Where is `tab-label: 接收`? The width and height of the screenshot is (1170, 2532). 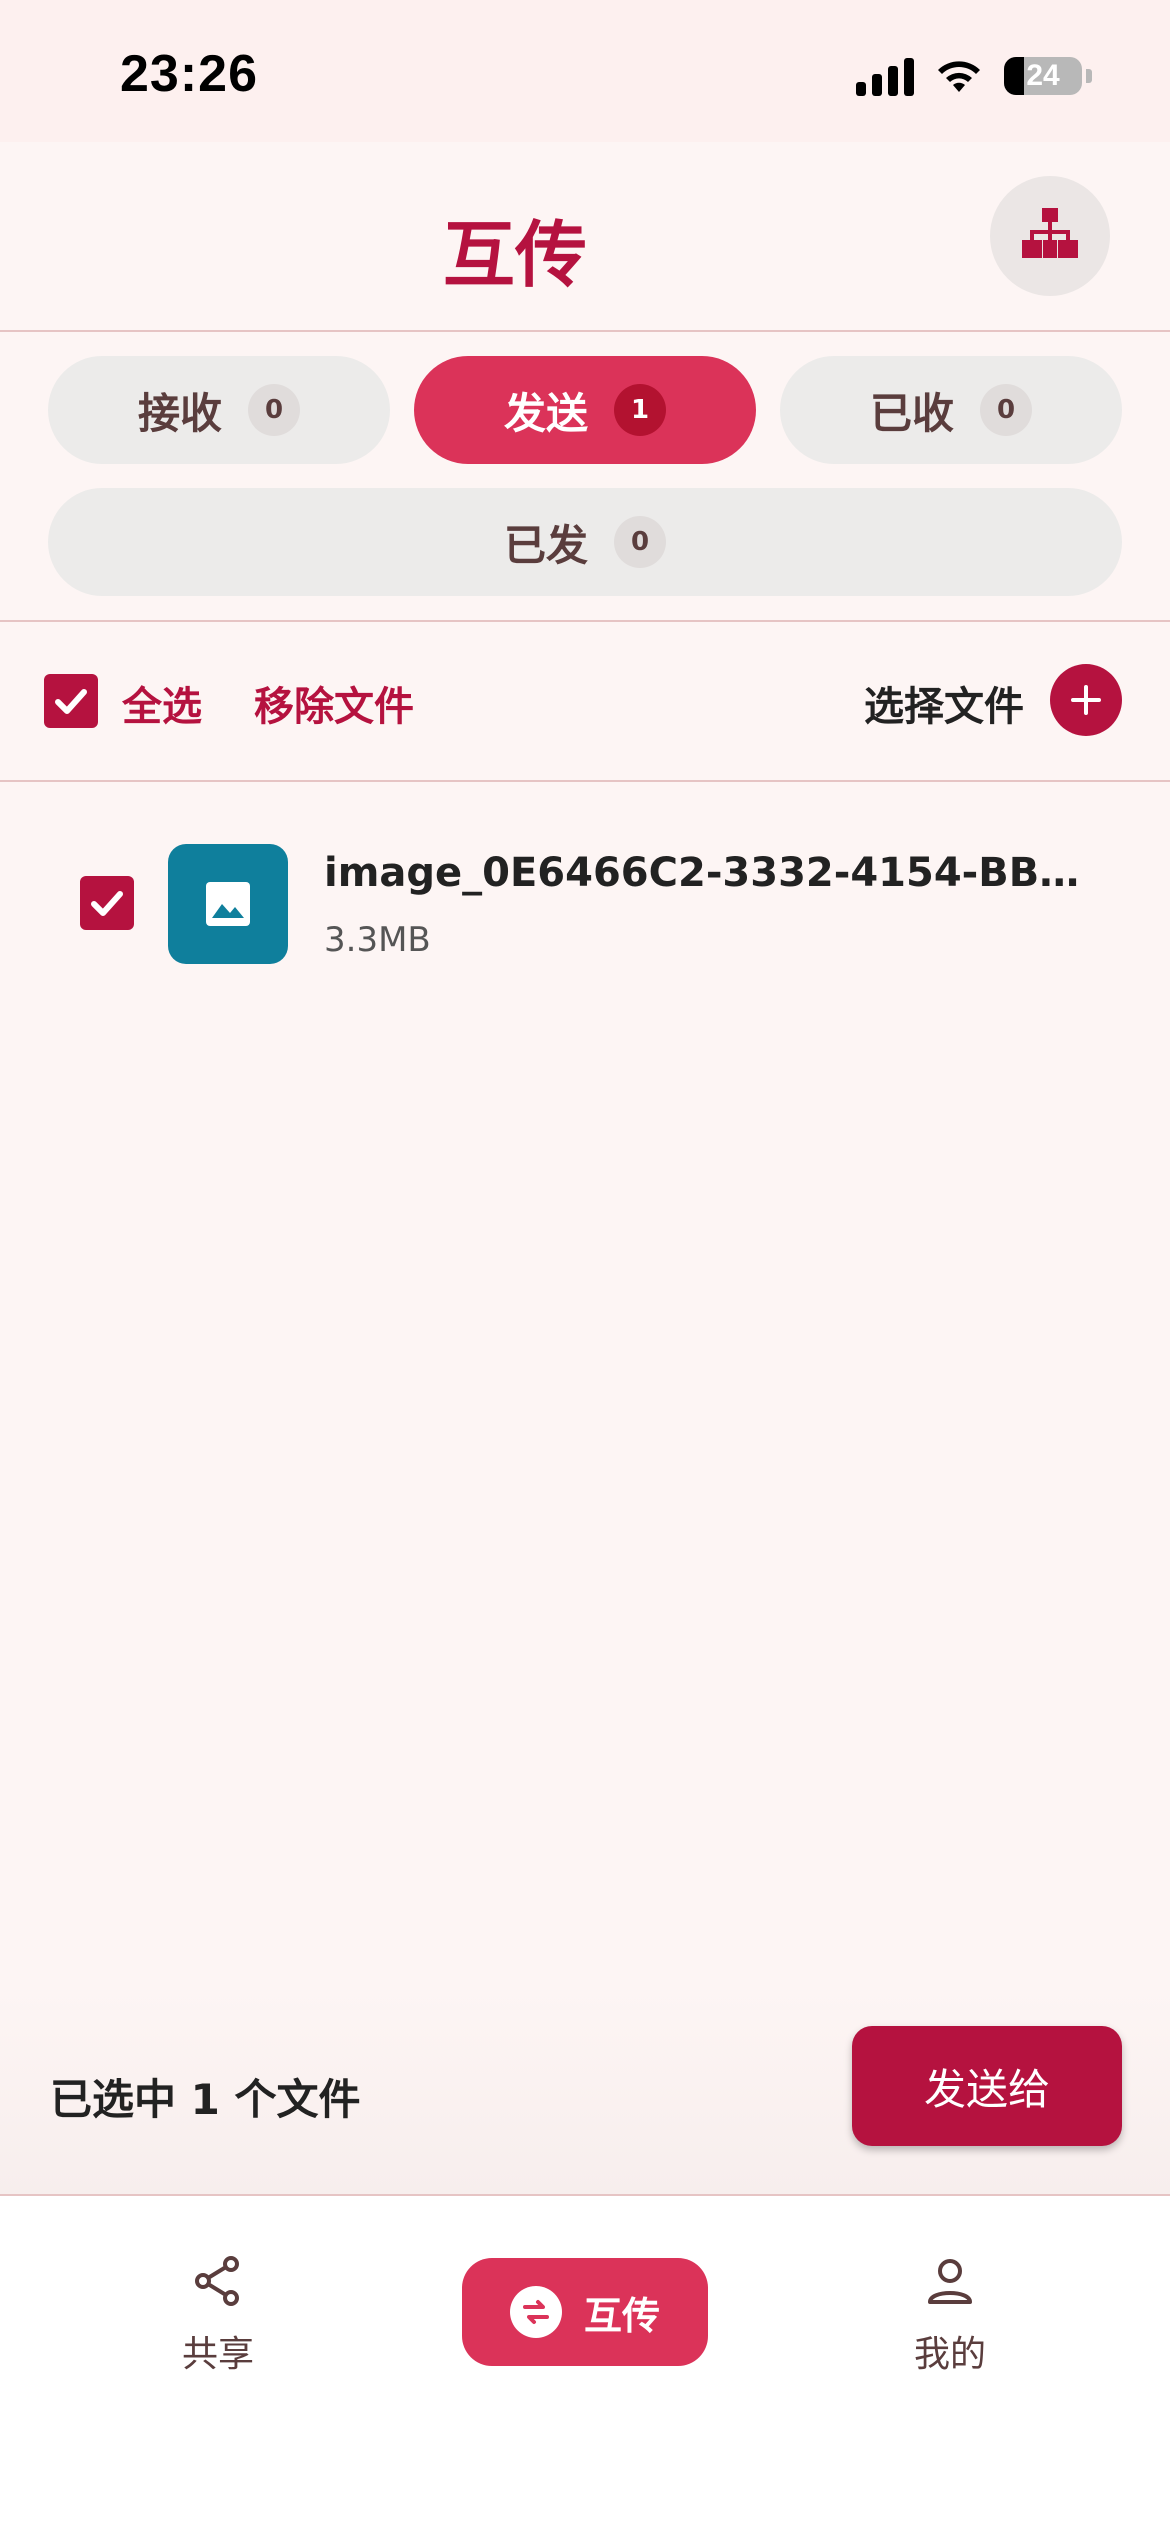
tab-label: 接收 is located at coordinates (179, 413).